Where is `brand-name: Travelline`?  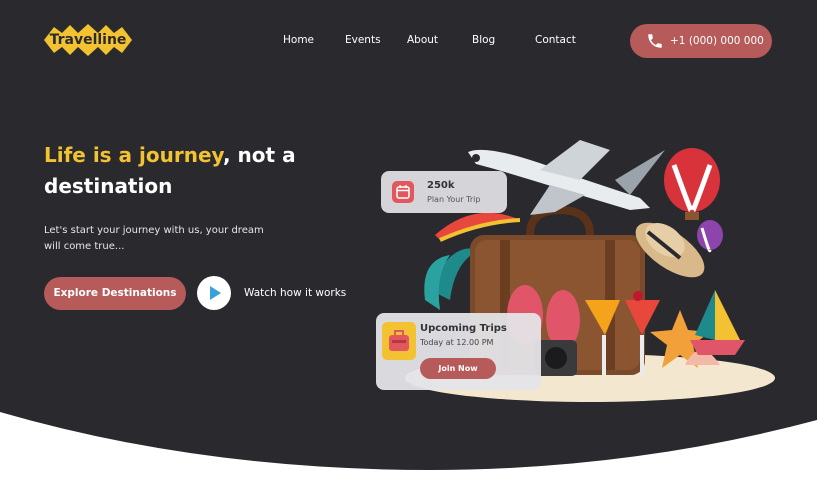
brand-name: Travelline is located at coordinates (88, 40).